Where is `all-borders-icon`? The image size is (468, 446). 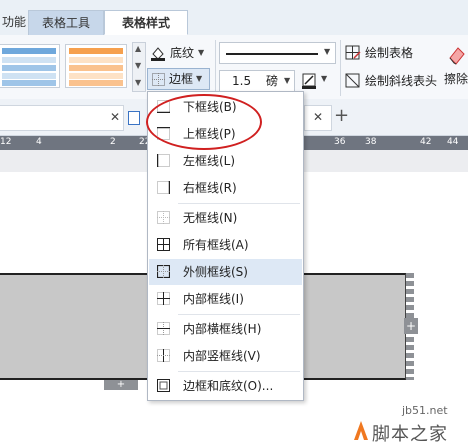 all-borders-icon is located at coordinates (163, 244).